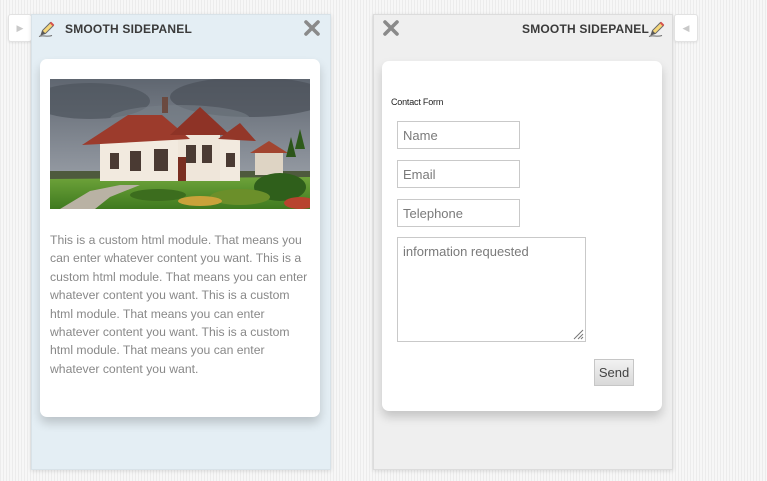 The height and width of the screenshot is (481, 767). What do you see at coordinates (417, 102) in the screenshot?
I see `contact-form-title: Contact Form` at bounding box center [417, 102].